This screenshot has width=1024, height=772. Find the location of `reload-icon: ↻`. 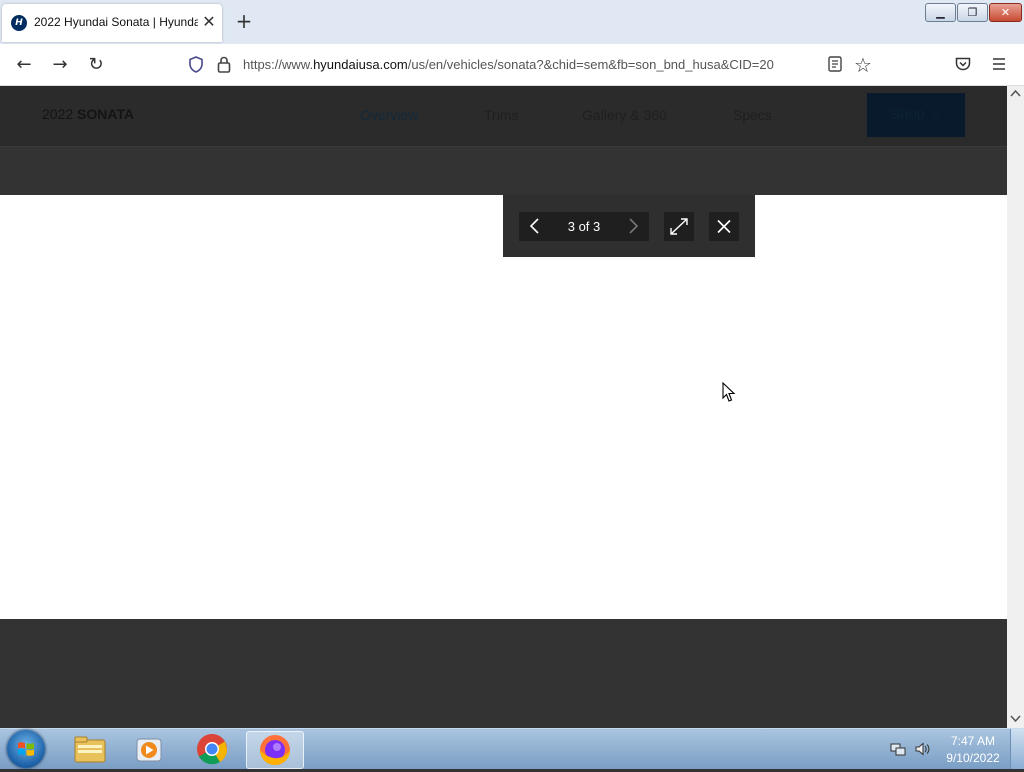

reload-icon: ↻ is located at coordinates (96, 65).